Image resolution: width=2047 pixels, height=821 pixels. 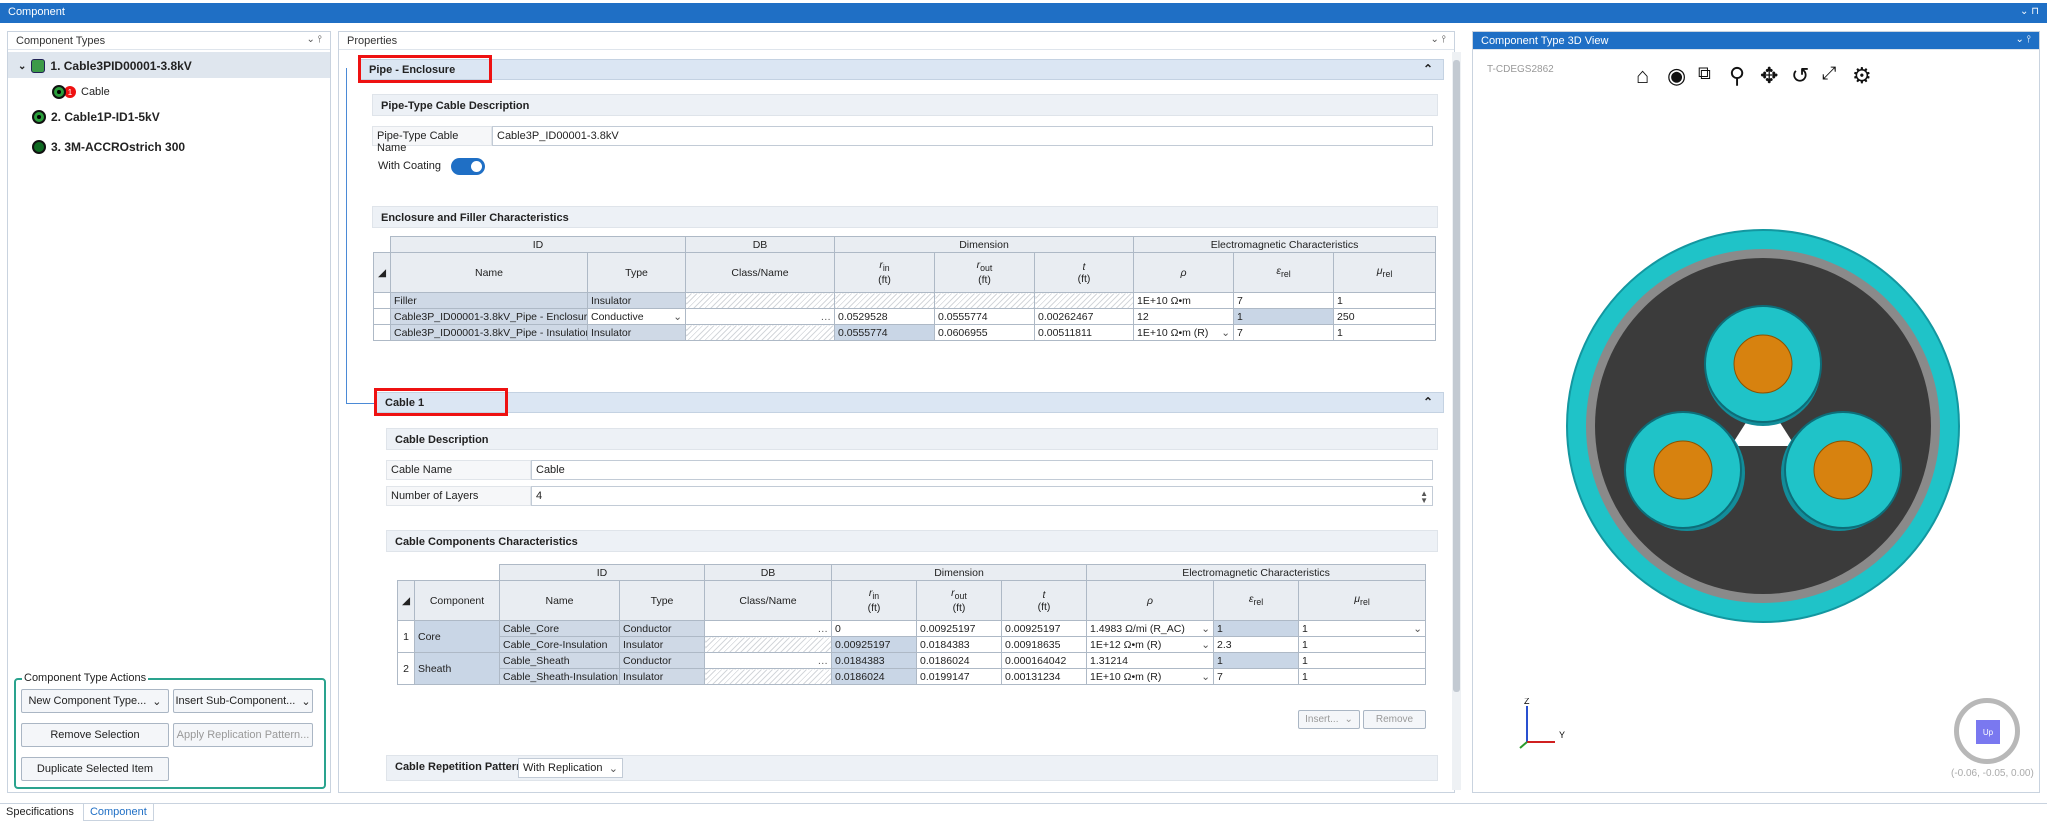 I want to click on cell-type: Conductive ⌄, so click(x=636, y=316).